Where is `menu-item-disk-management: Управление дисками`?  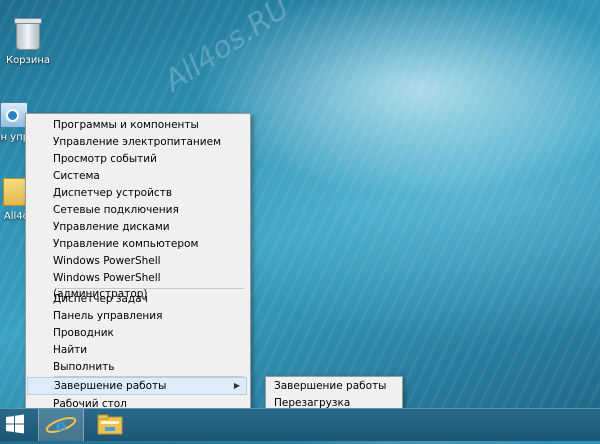
menu-item-disk-management: Управление дисками is located at coordinates (137, 227).